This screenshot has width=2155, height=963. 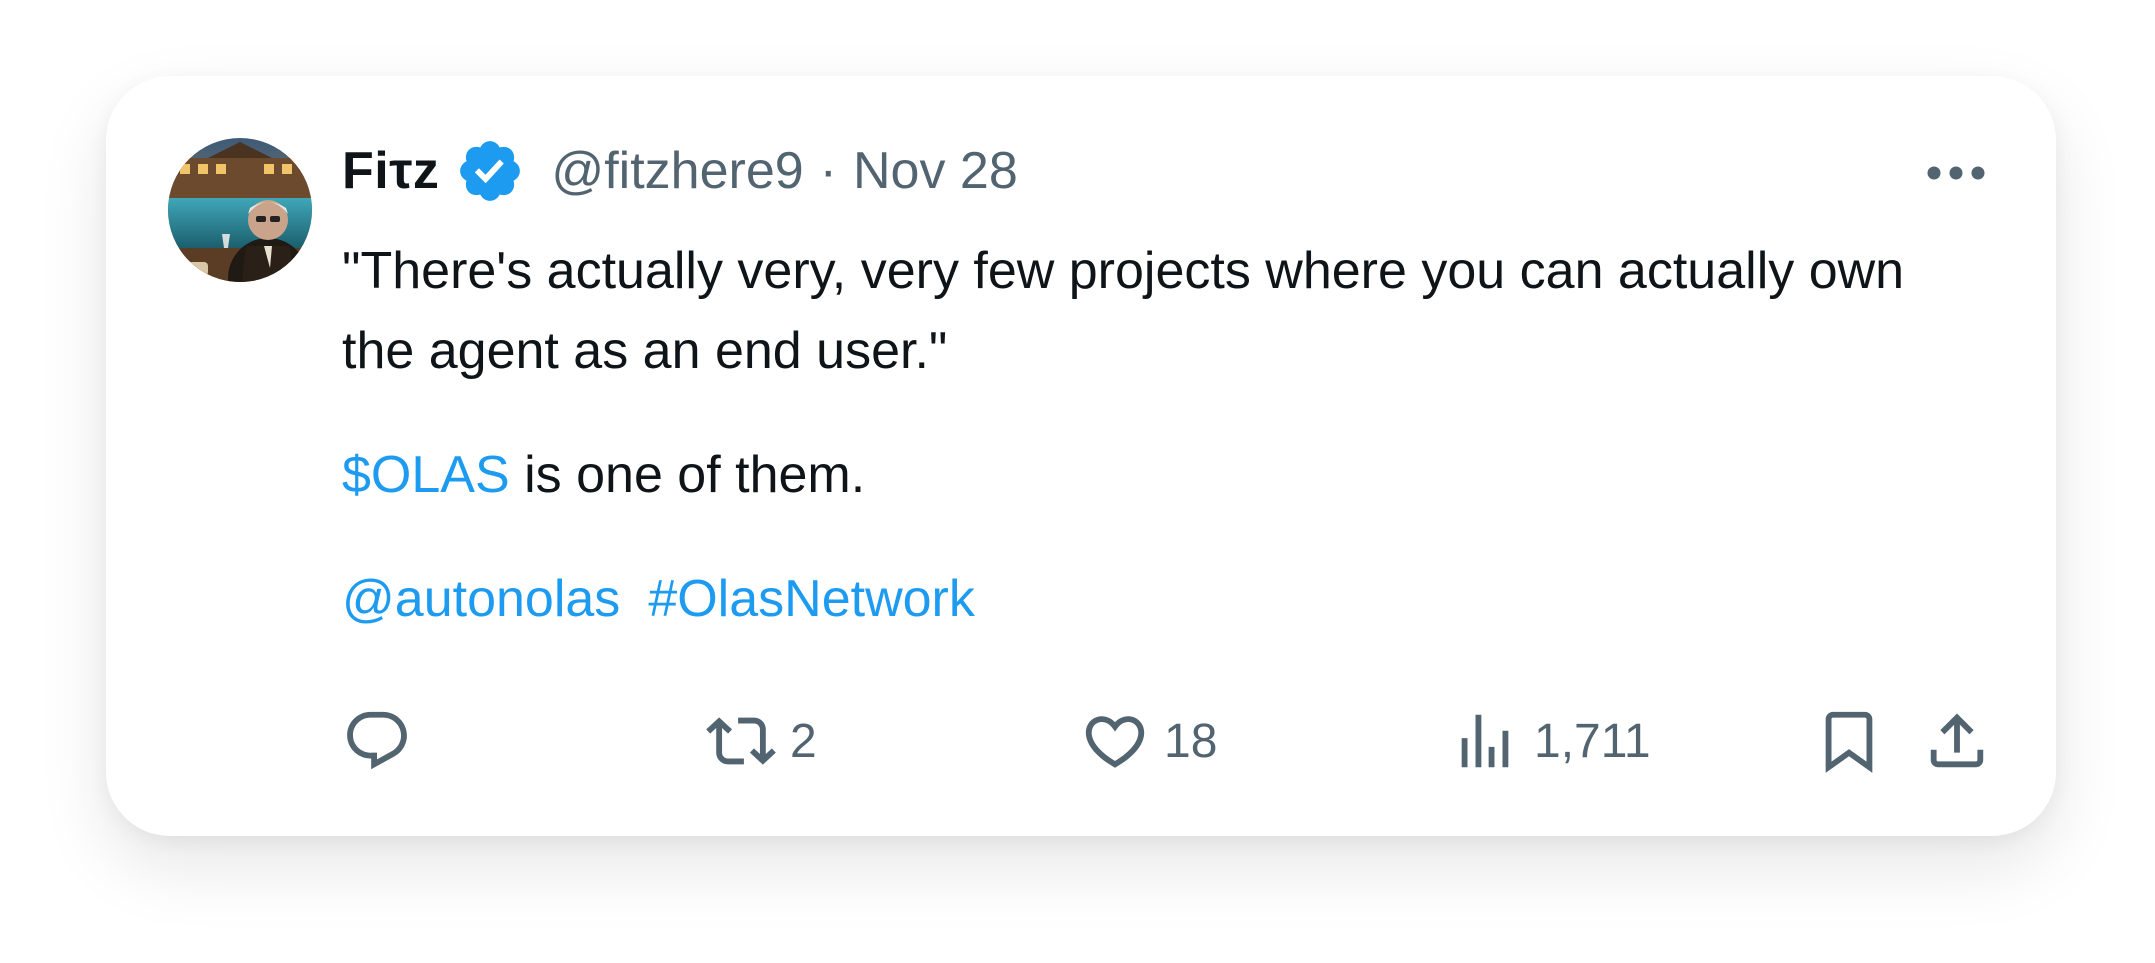 I want to click on heart-icon, so click(x=1115, y=741).